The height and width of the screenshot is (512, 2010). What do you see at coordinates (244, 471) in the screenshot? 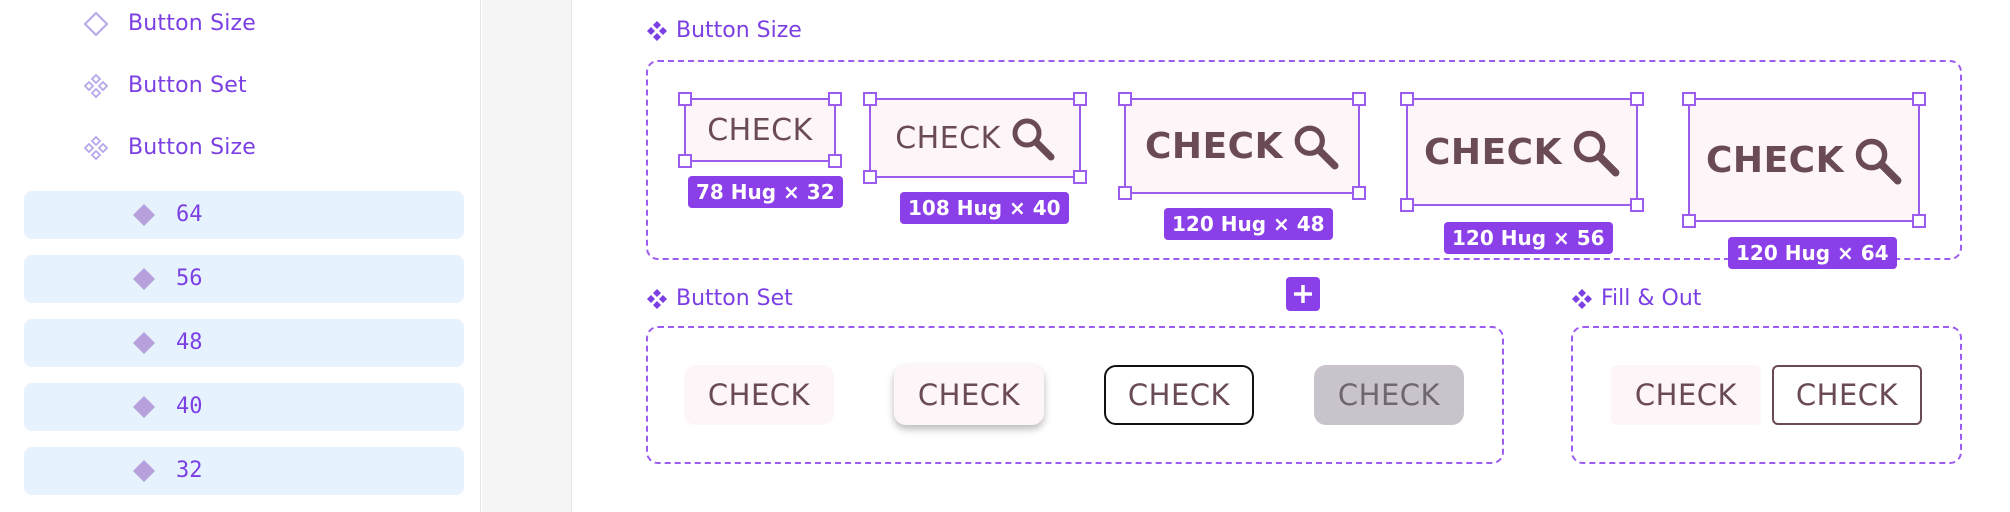
I see `variant-row-32: 32` at bounding box center [244, 471].